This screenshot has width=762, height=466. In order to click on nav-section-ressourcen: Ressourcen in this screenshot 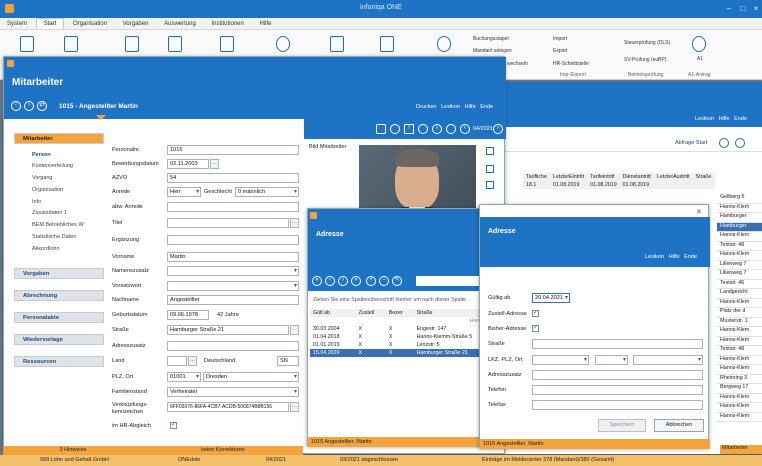, I will do `click(59, 361)`.